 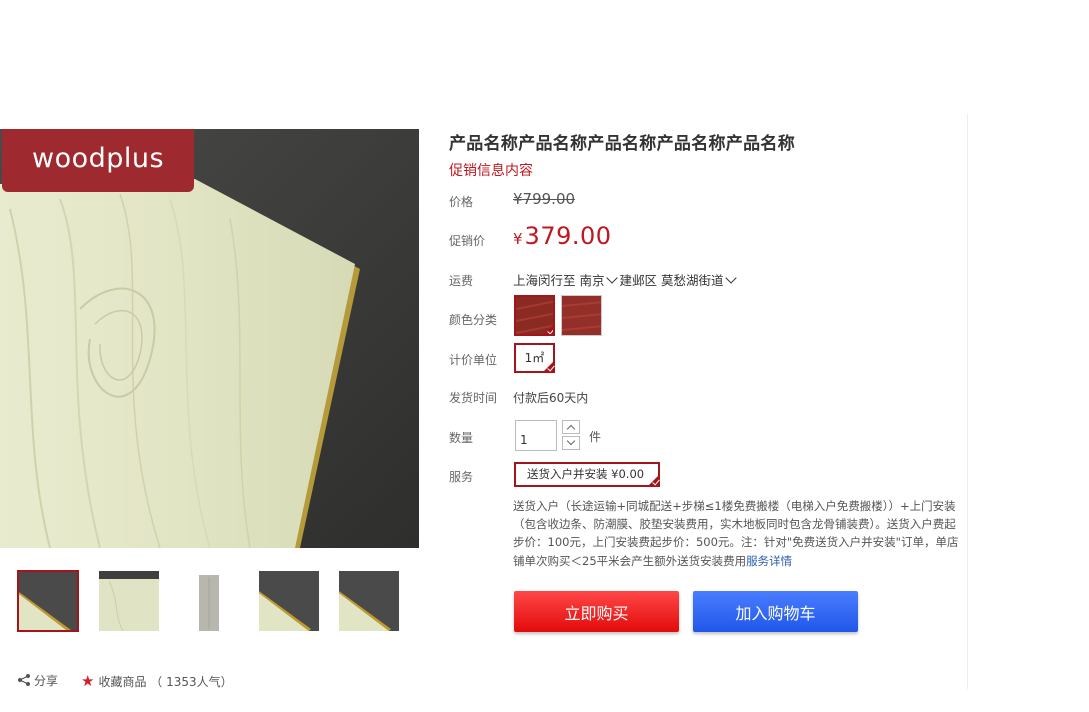 I want to click on shipping-origin: 上海闵行至, so click(x=544, y=280).